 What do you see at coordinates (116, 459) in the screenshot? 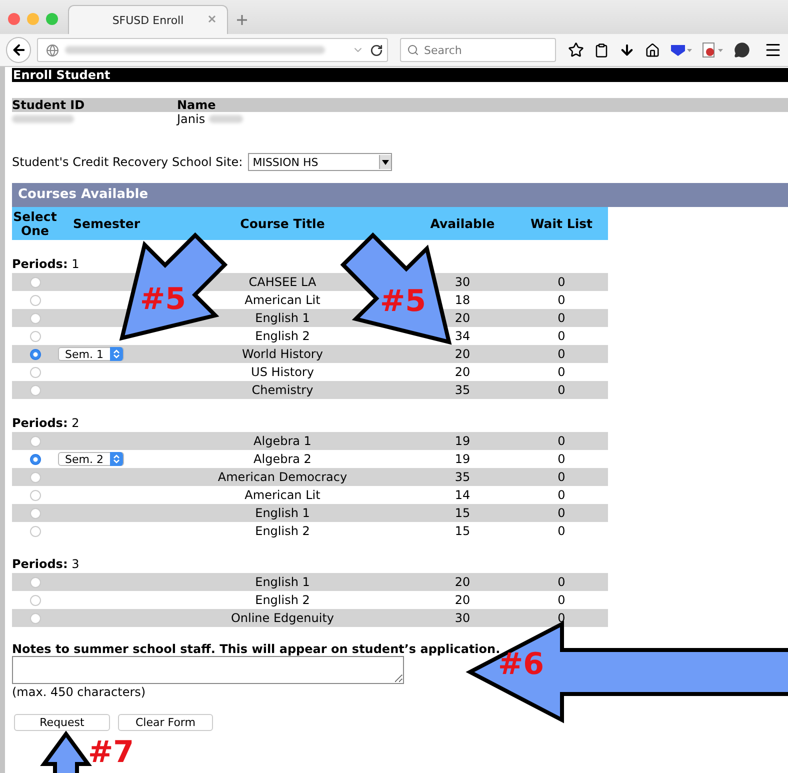
I see `up-down-caret-icon` at bounding box center [116, 459].